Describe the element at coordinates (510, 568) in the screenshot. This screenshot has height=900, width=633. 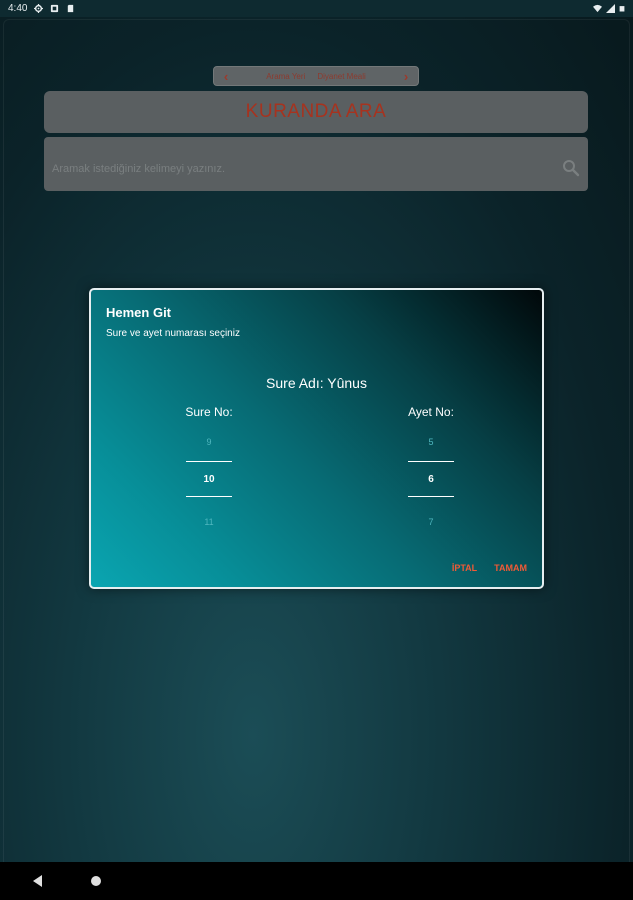
I see `ok-button: TAMAM` at that location.